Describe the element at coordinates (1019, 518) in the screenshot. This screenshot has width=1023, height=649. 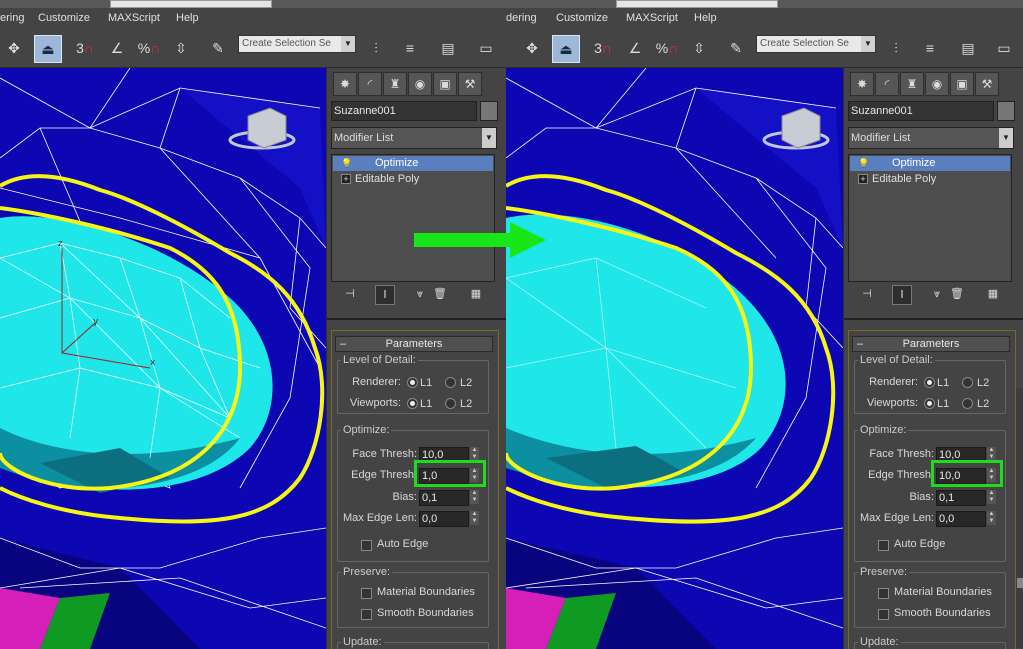
I see `panel-scrollbar` at that location.